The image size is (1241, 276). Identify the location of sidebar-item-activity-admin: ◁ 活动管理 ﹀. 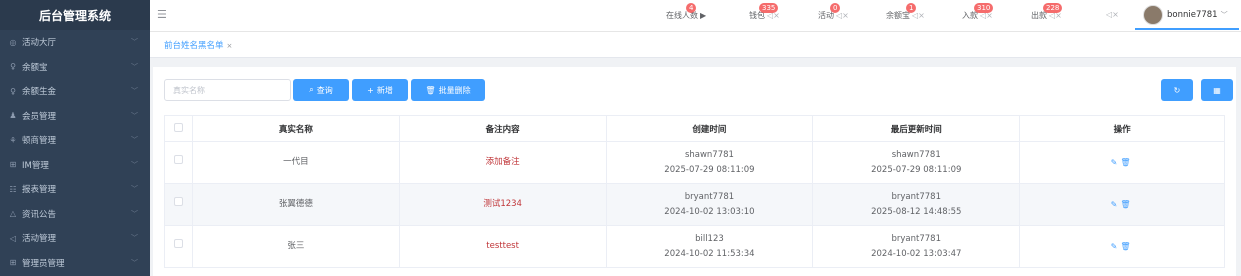
(75, 238).